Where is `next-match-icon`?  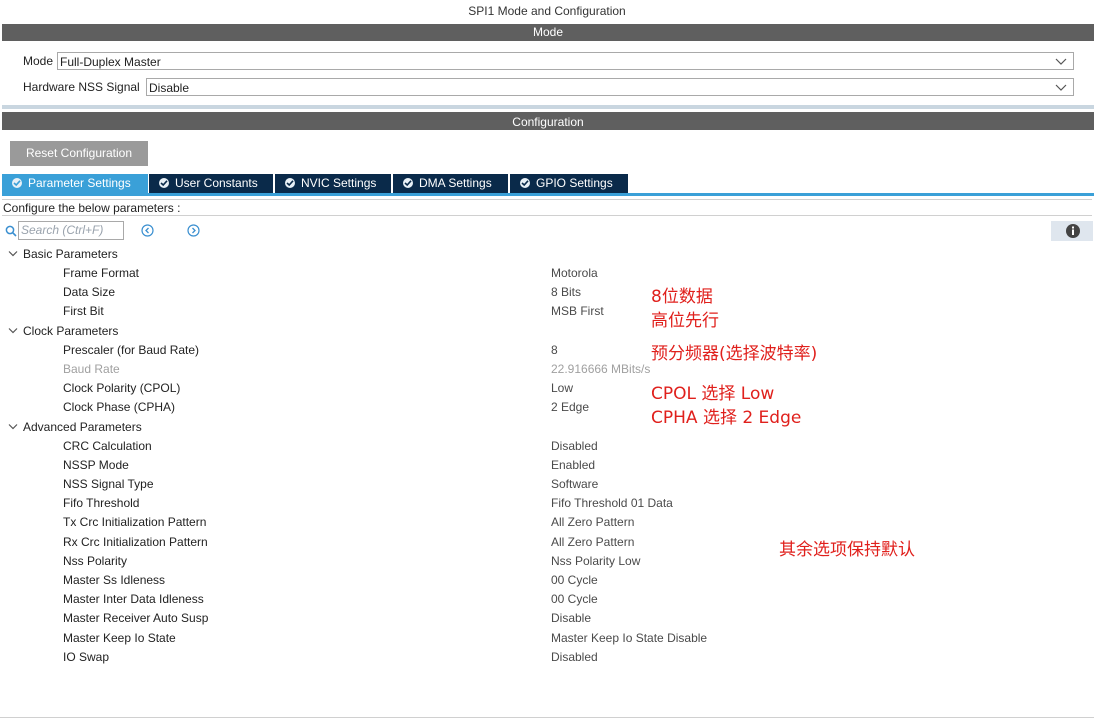
next-match-icon is located at coordinates (193, 230).